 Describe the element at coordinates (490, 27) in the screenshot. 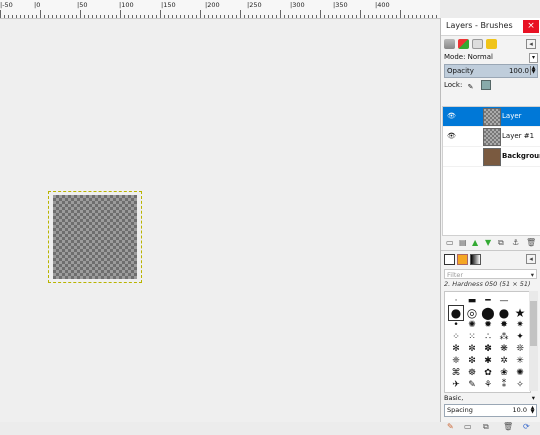

I see `dock-titlebar: Layers - Brushes ×` at that location.